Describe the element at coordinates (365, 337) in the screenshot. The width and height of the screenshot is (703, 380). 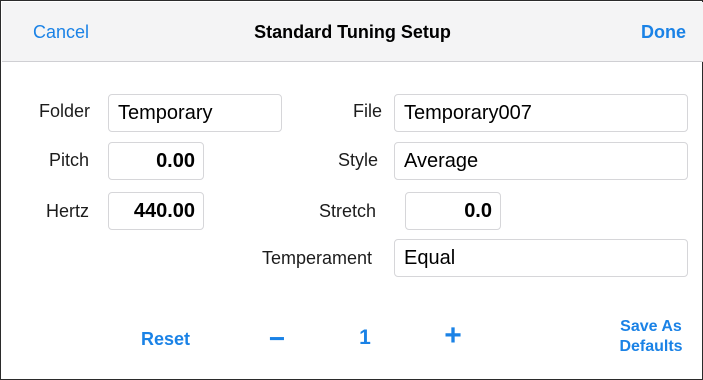
I see `step-count: 1` at that location.